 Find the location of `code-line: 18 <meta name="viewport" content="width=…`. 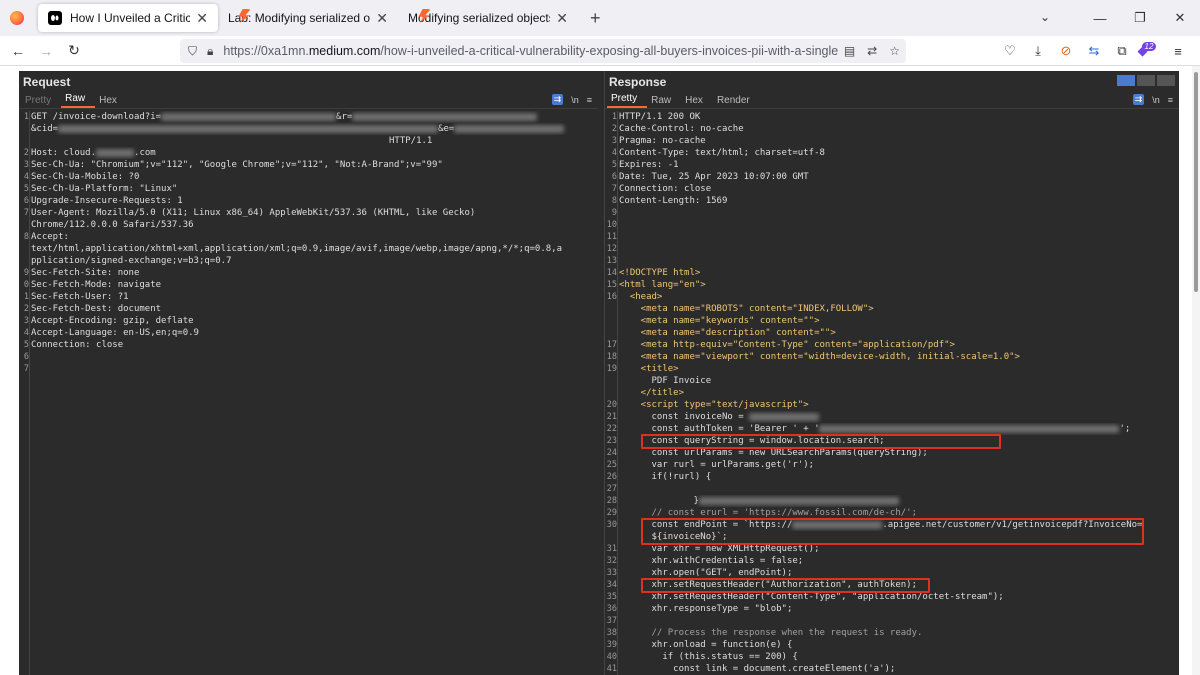

code-line: 18 <meta name="viewport" content="width=… is located at coordinates (892, 357).